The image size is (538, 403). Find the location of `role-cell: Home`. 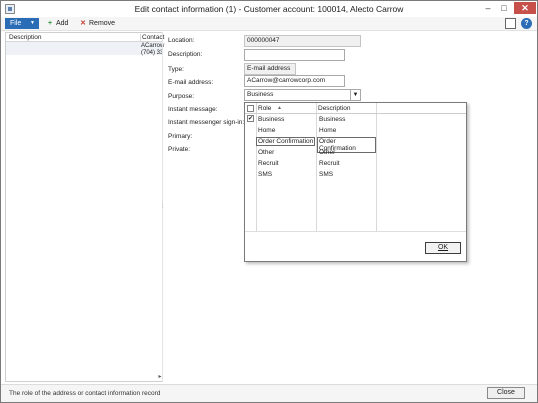

role-cell: Home is located at coordinates (267, 130).